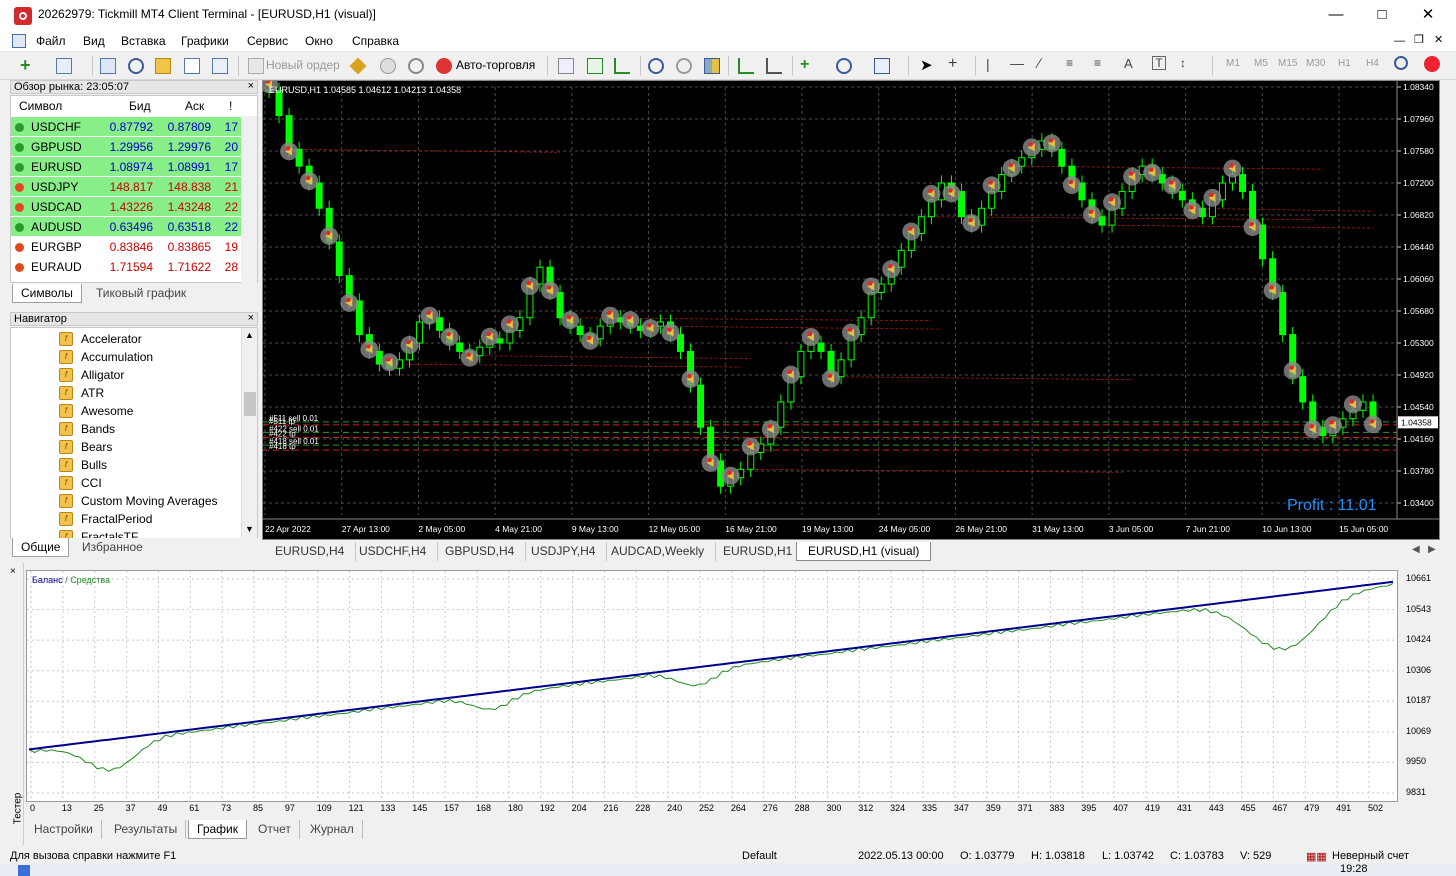 This screenshot has width=1456, height=876. Describe the element at coordinates (47, 293) in the screenshot. I see `tab-symbols: Символы` at that location.